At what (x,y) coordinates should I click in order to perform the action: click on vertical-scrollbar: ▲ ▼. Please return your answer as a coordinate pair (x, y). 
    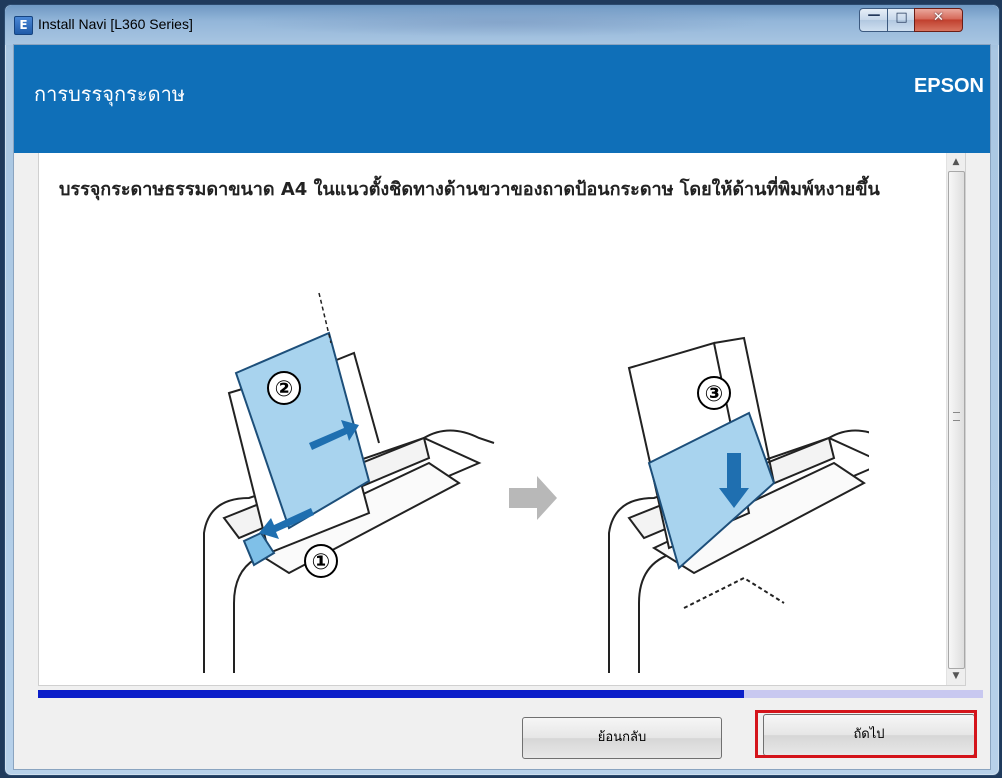
    Looking at the image, I should click on (955, 419).